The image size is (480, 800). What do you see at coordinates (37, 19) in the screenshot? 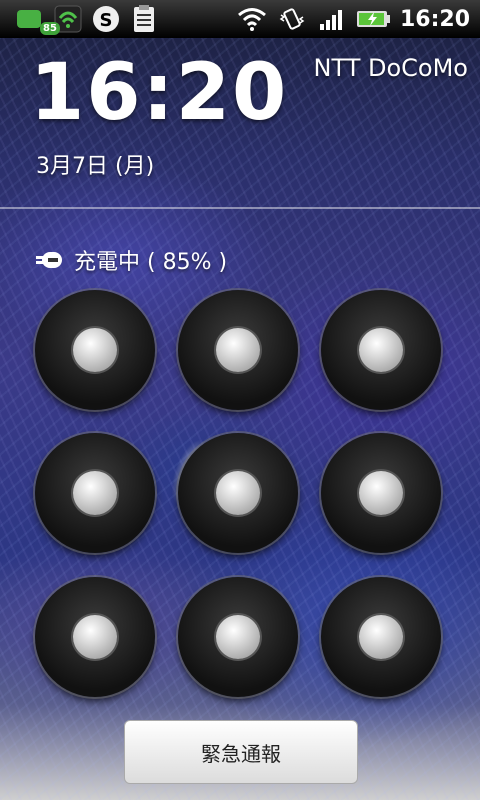
I see `notification-icon: 85` at bounding box center [37, 19].